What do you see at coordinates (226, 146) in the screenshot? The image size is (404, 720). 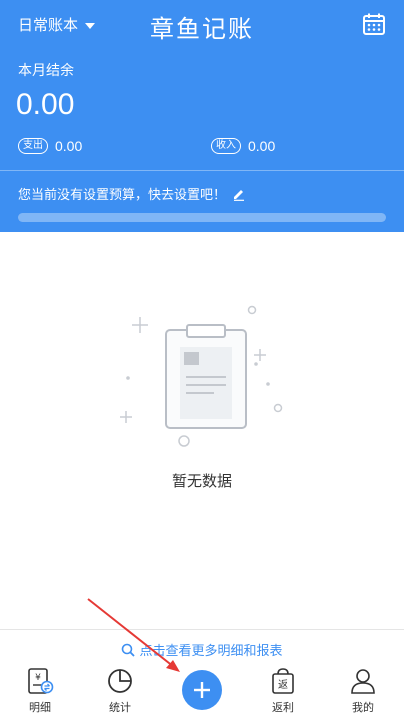 I see `income-badge: 收入` at bounding box center [226, 146].